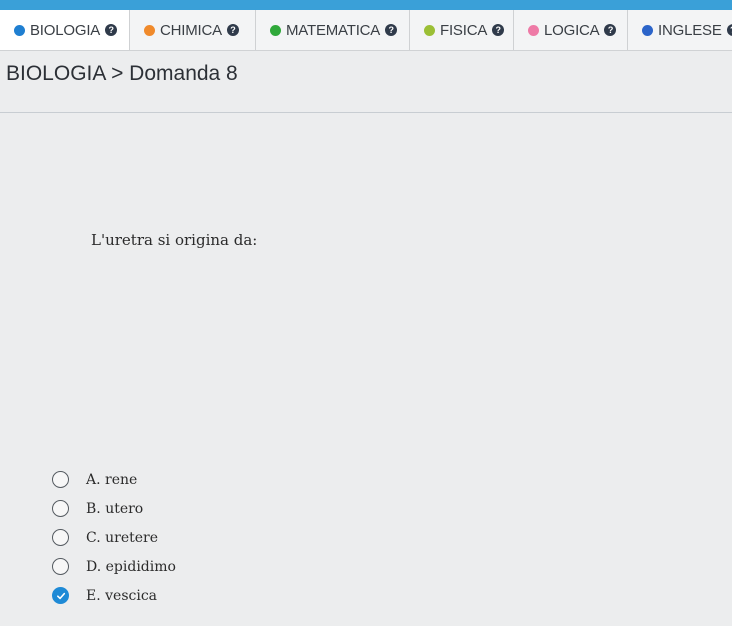  I want to click on tab-label: CHIMICA, so click(191, 30).